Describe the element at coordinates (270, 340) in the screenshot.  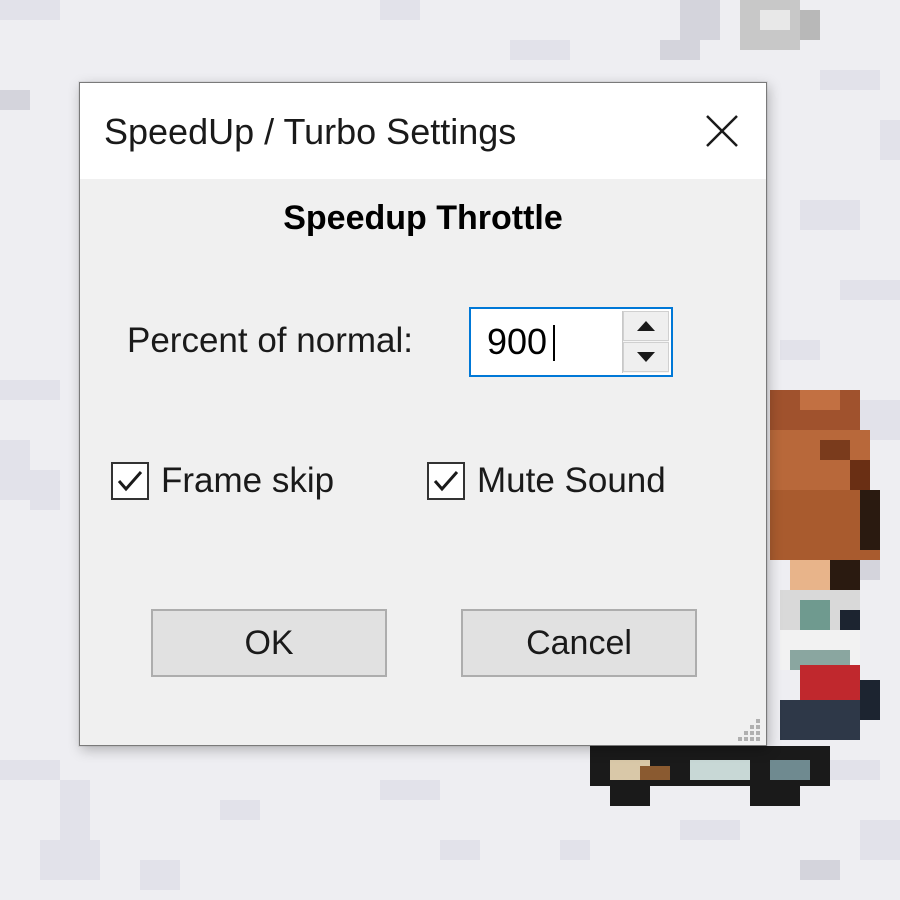
I see `percent-label: Percent of normal:` at that location.